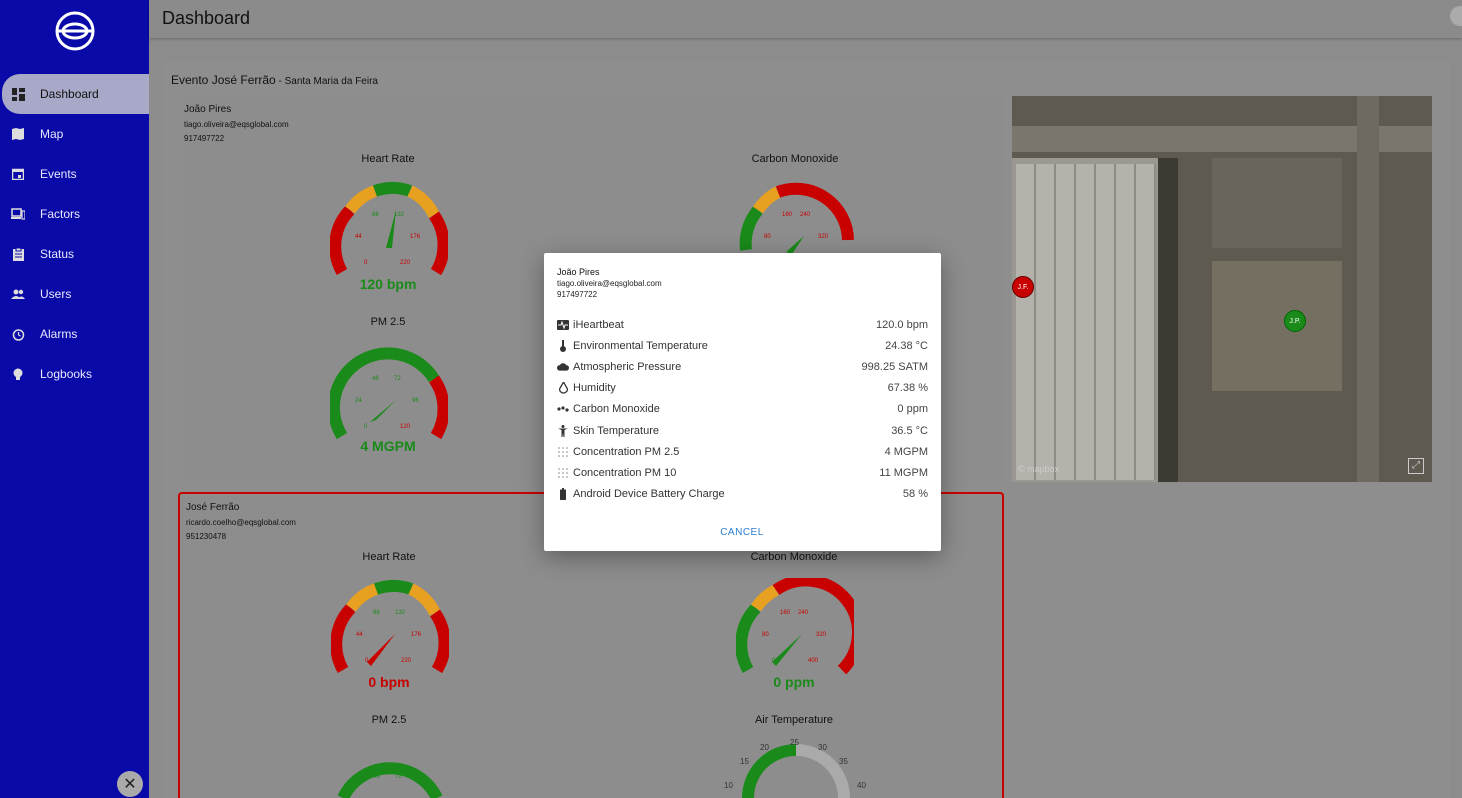 Image resolution: width=1462 pixels, height=798 pixels. I want to click on sensor-value: 998.25 SATM, so click(894, 366).